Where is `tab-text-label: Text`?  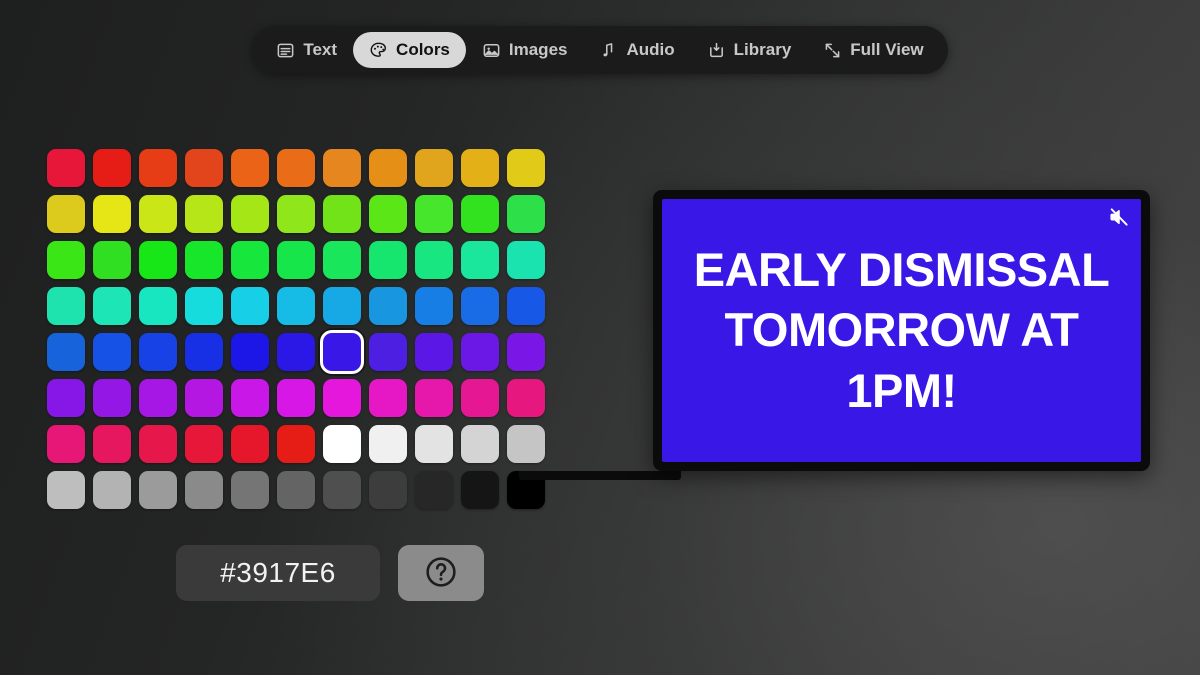 tab-text-label: Text is located at coordinates (320, 49).